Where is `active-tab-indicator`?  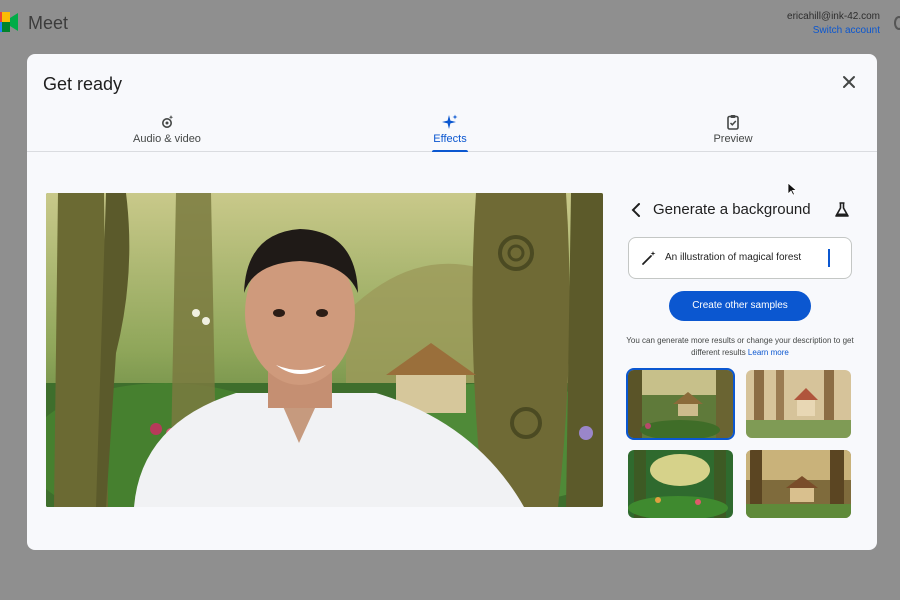 active-tab-indicator is located at coordinates (450, 151).